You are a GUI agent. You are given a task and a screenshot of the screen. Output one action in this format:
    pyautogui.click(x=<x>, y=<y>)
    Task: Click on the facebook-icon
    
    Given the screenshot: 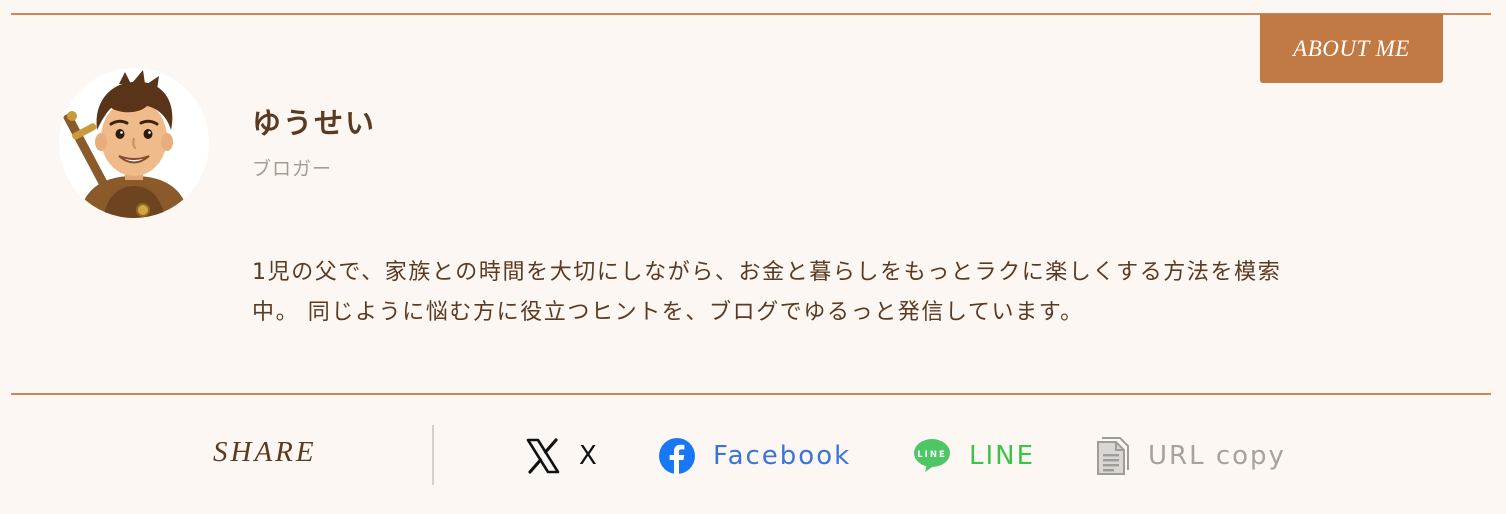 What is the action you would take?
    pyautogui.click(x=677, y=456)
    